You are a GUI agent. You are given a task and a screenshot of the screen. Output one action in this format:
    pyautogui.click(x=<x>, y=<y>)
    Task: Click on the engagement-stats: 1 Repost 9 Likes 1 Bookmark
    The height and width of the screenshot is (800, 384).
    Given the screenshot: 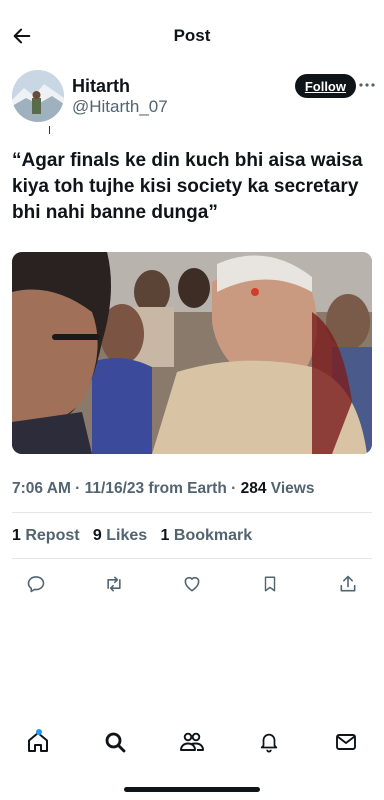 What is the action you would take?
    pyautogui.click(x=132, y=536)
    